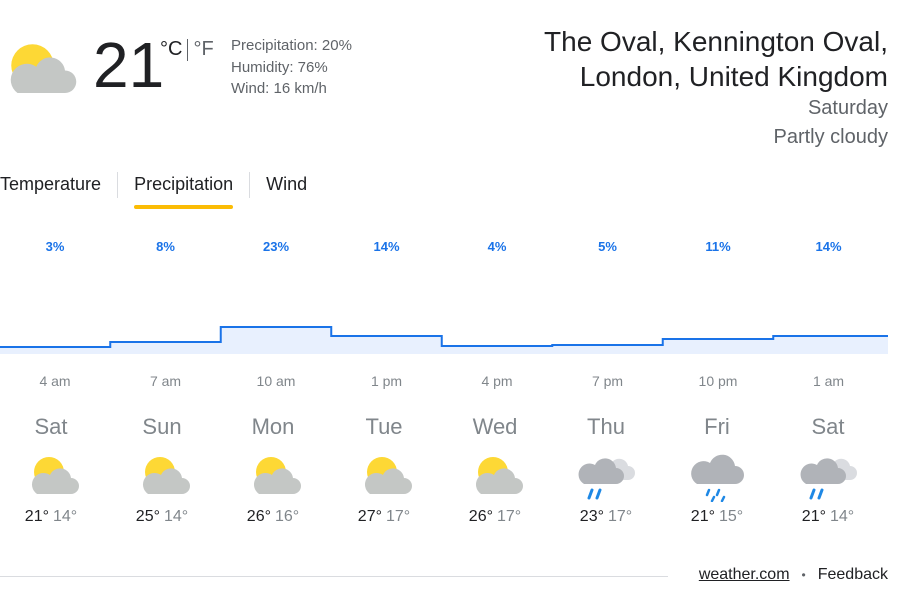 This screenshot has height=600, width=900. I want to click on day-thu: Thu 23° 17°, so click(606, 474).